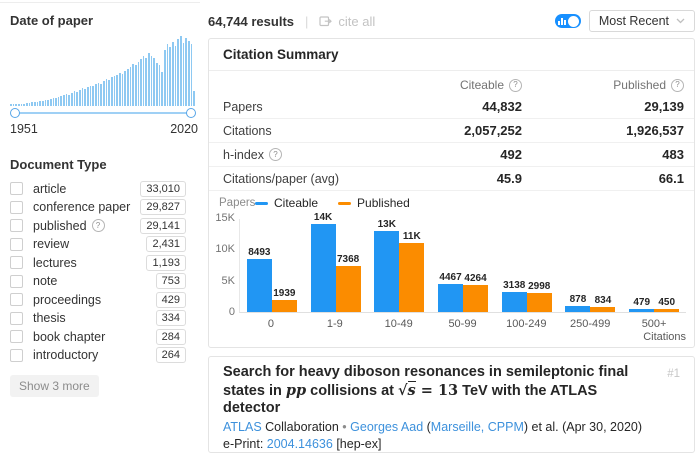  I want to click on y-axis-label: Papers, so click(237, 203).